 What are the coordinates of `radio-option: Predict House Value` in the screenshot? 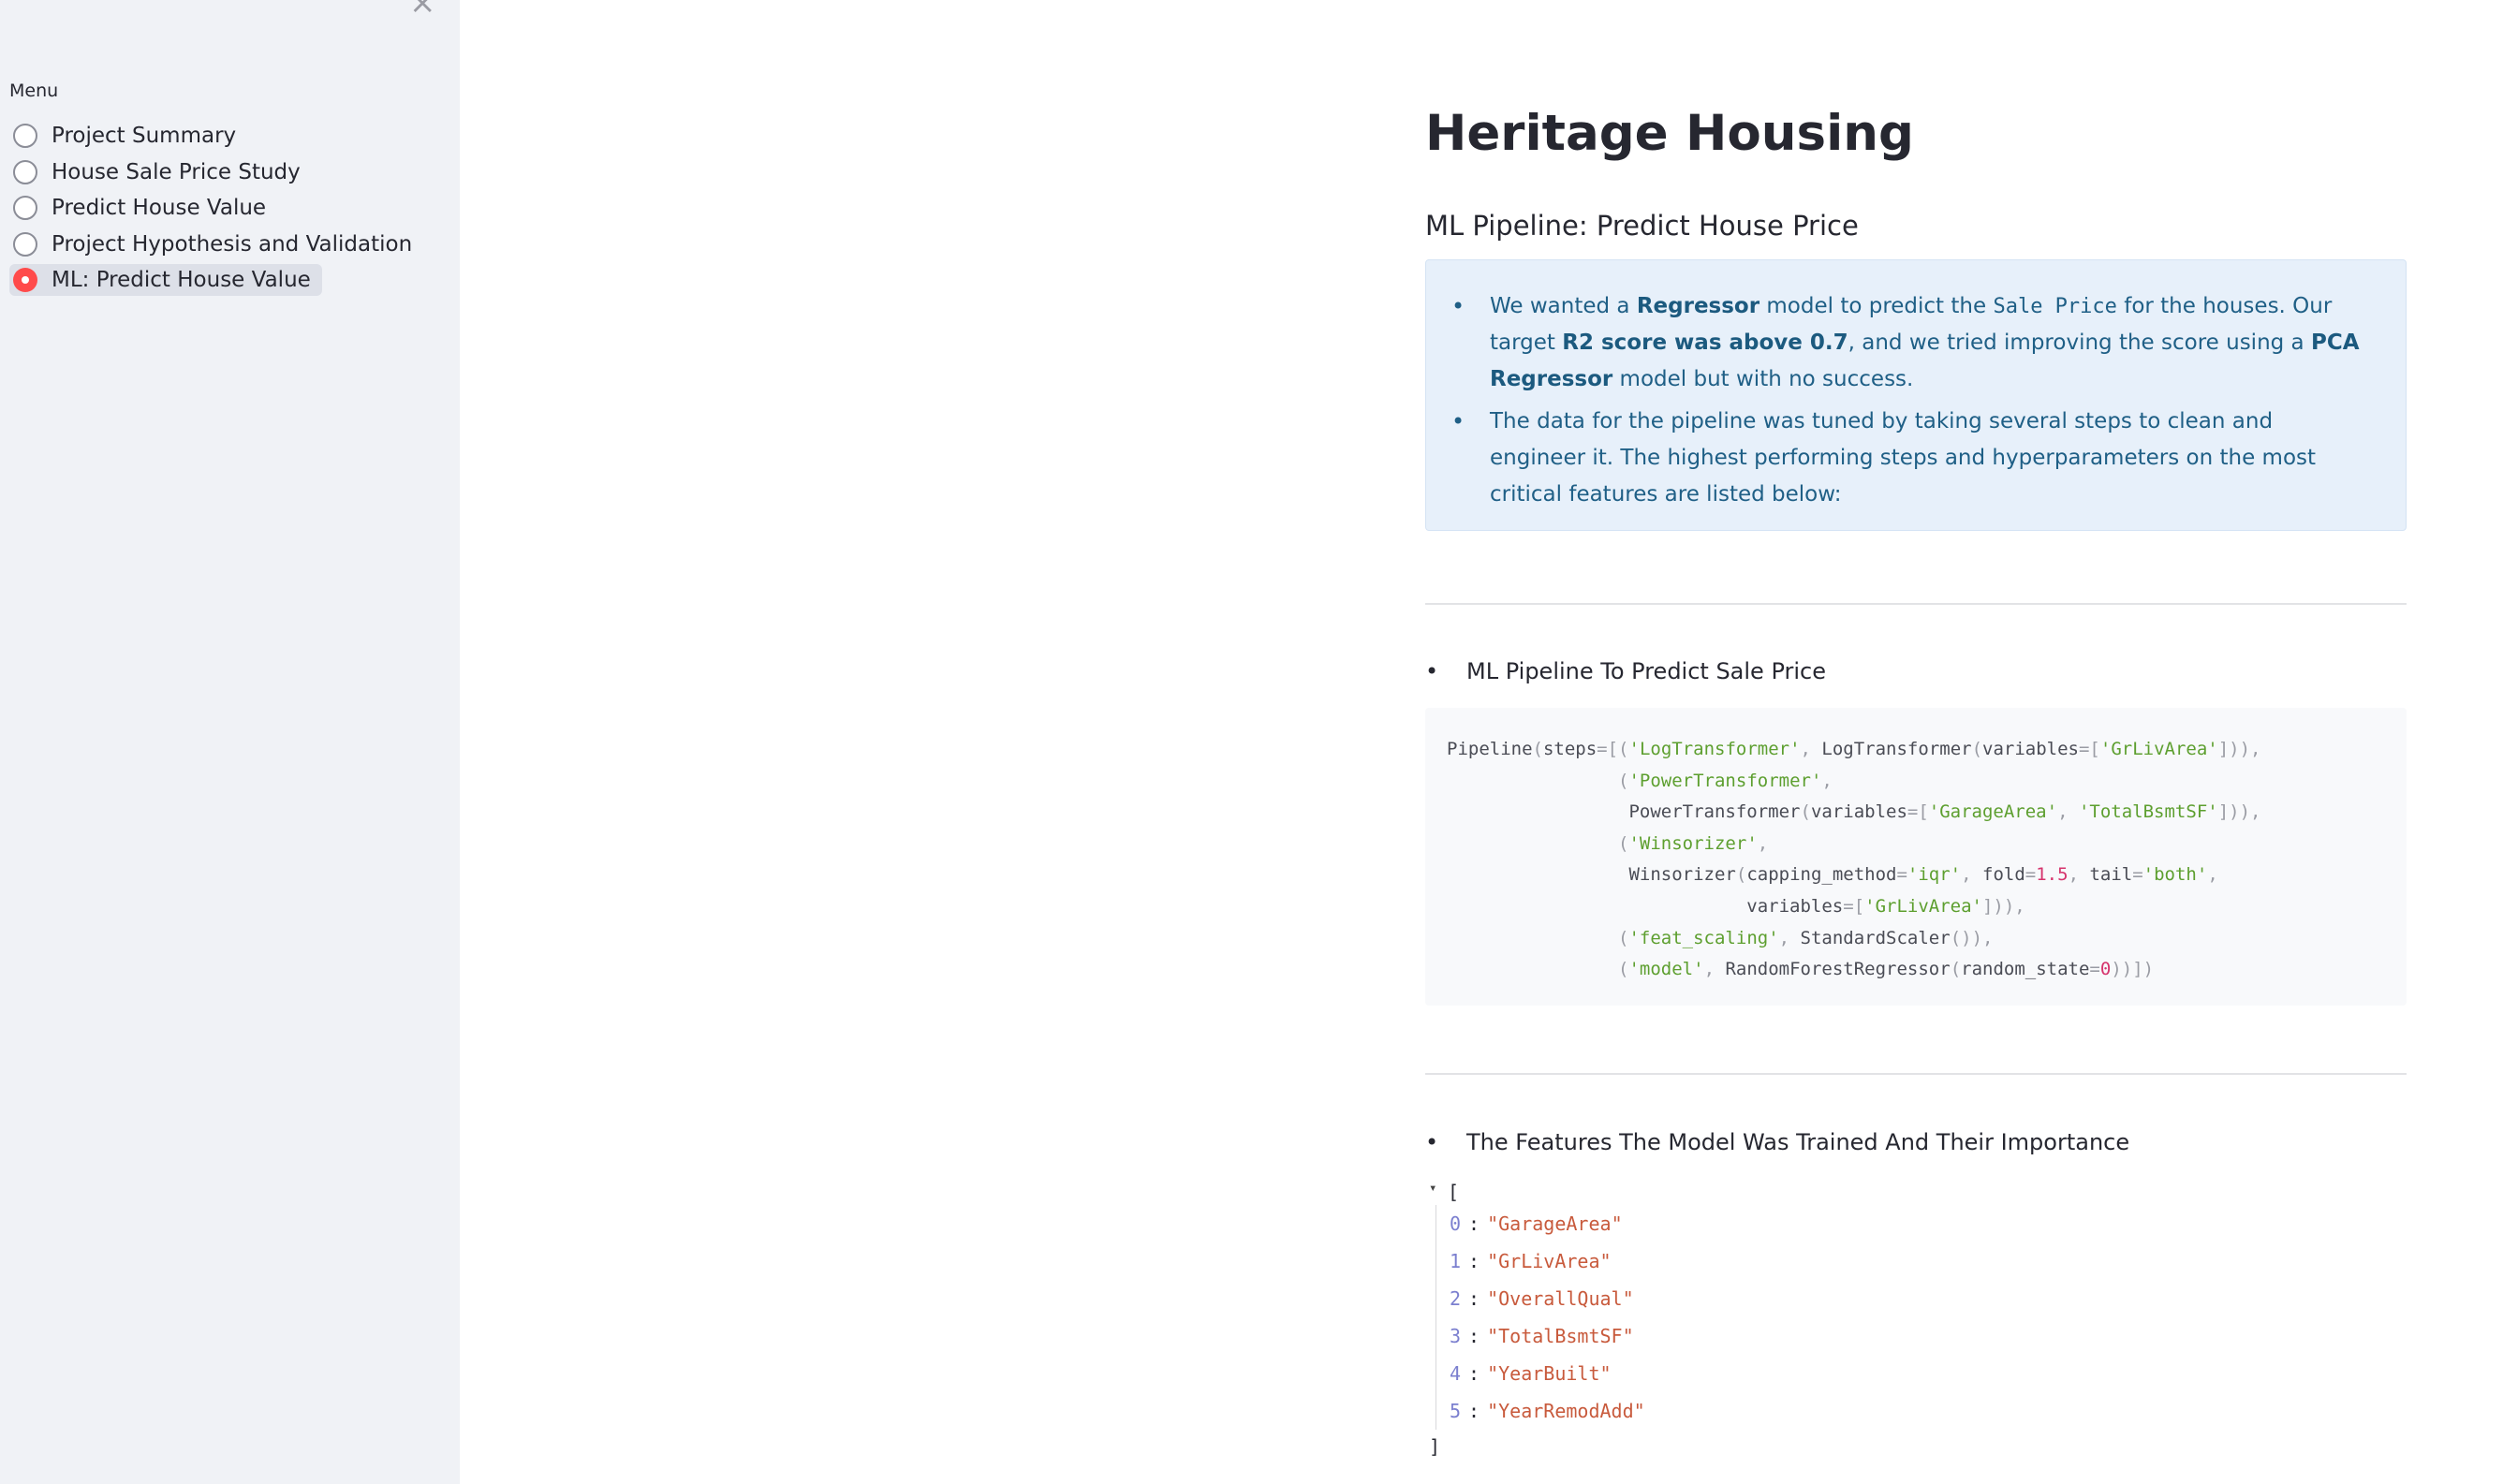 It's located at (143, 208).